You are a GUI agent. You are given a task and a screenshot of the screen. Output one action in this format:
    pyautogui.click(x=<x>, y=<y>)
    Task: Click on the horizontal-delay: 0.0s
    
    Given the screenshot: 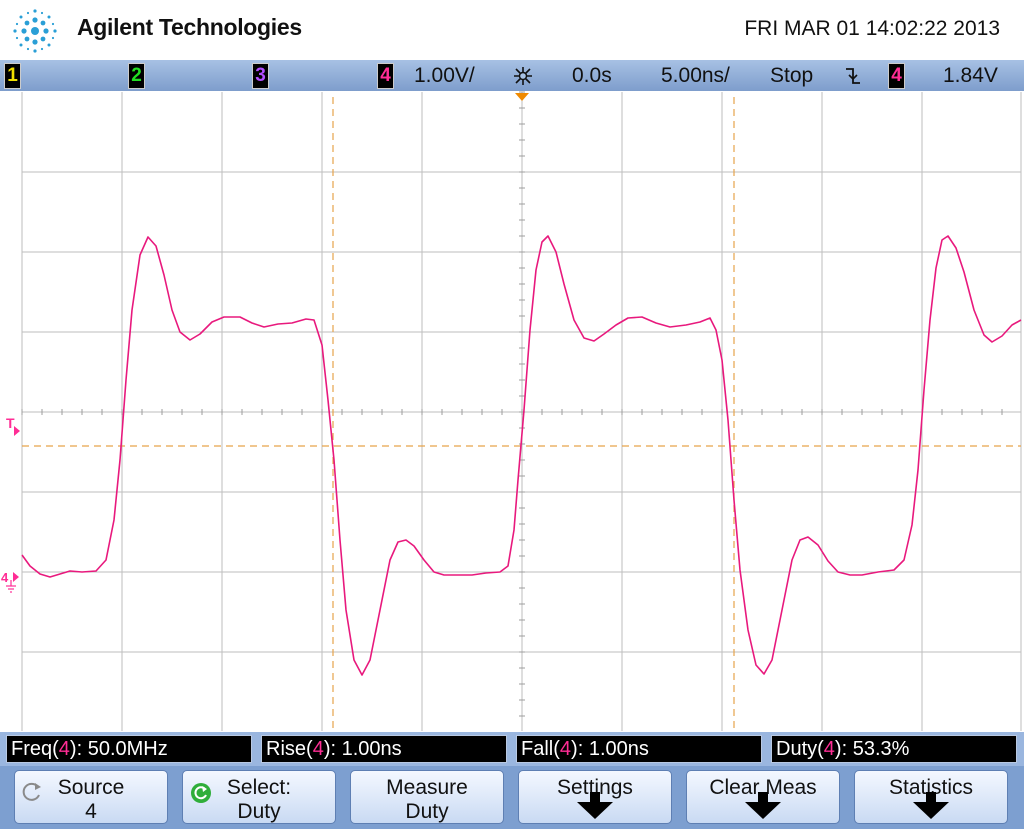 What is the action you would take?
    pyautogui.click(x=592, y=76)
    